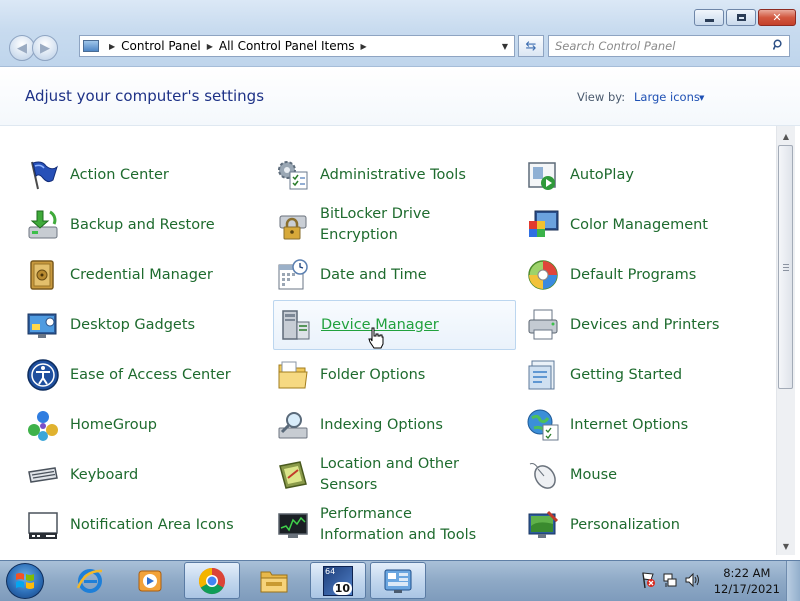 This screenshot has height=601, width=800. I want to click on item-label: Folder Options, so click(373, 374).